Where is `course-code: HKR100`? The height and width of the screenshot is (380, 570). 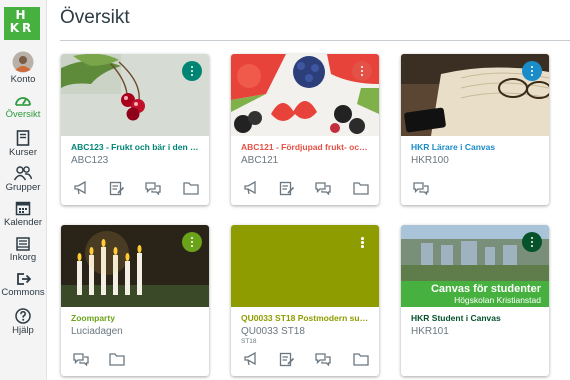
course-code: HKR100 is located at coordinates (430, 160).